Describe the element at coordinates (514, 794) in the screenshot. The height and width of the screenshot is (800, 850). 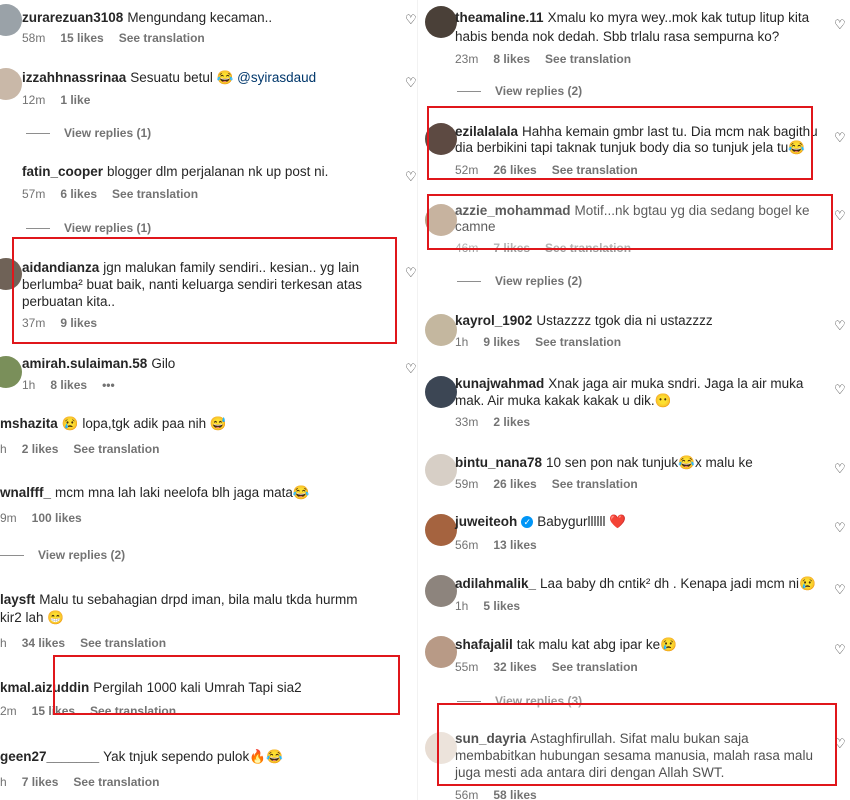
I see `comment-likes: 58 likes` at that location.